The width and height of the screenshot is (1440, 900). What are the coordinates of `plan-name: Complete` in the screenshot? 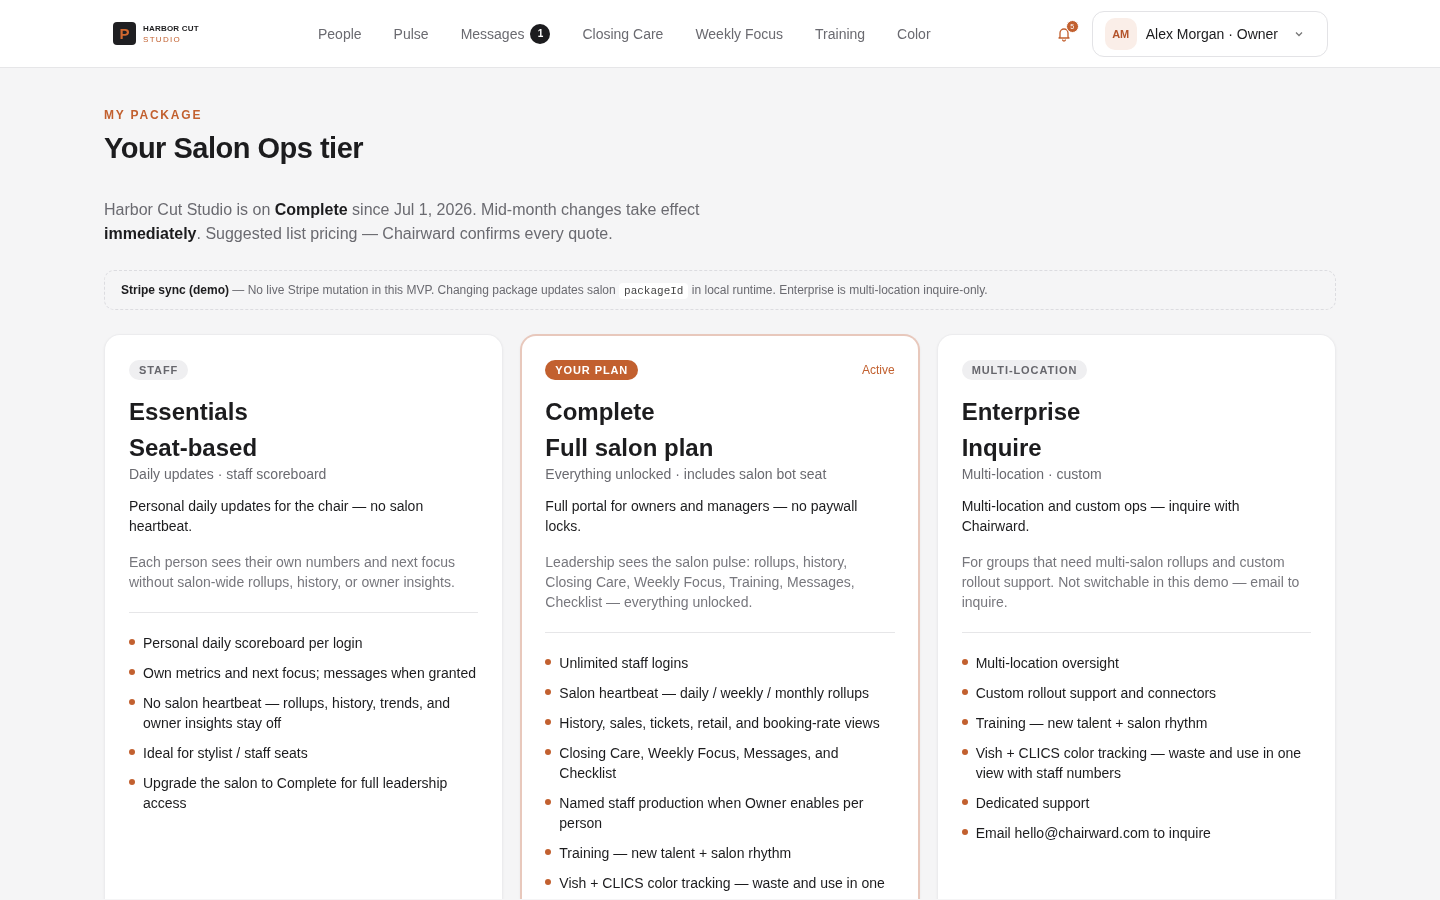 It's located at (600, 412).